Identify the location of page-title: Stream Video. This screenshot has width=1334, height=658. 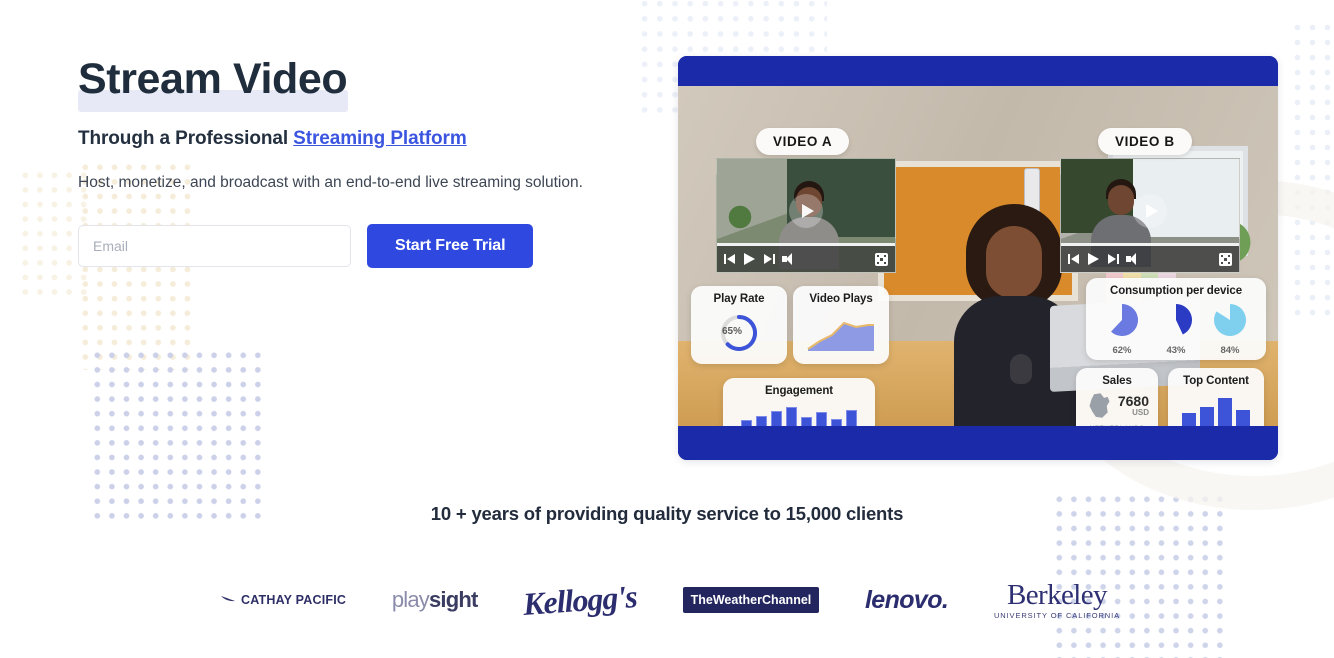
(213, 79).